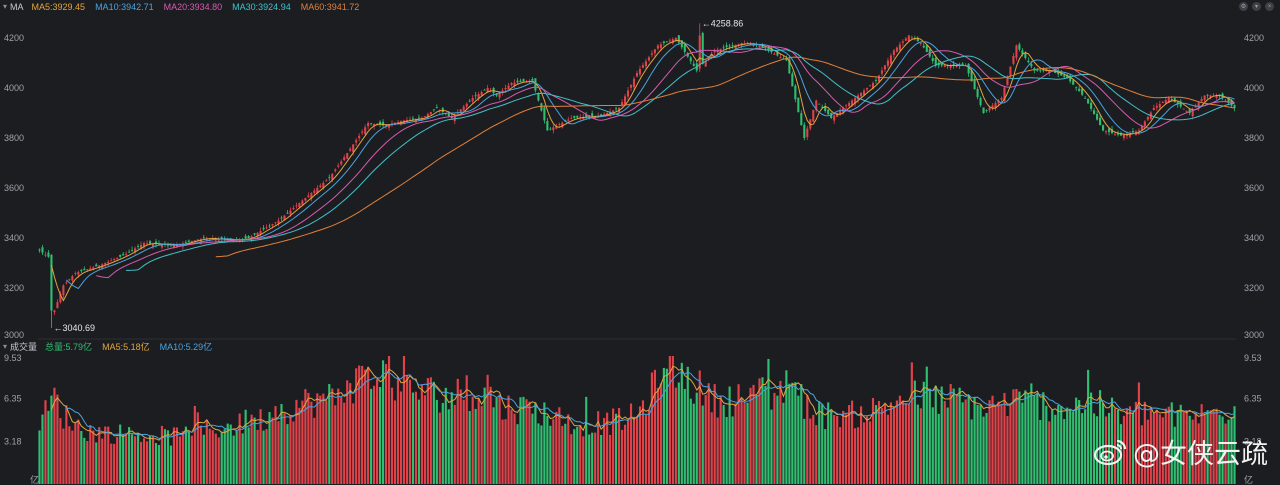 Image resolution: width=1280 pixels, height=485 pixels. What do you see at coordinates (1256, 6) in the screenshot?
I see `chevron-down-icon: ▾` at bounding box center [1256, 6].